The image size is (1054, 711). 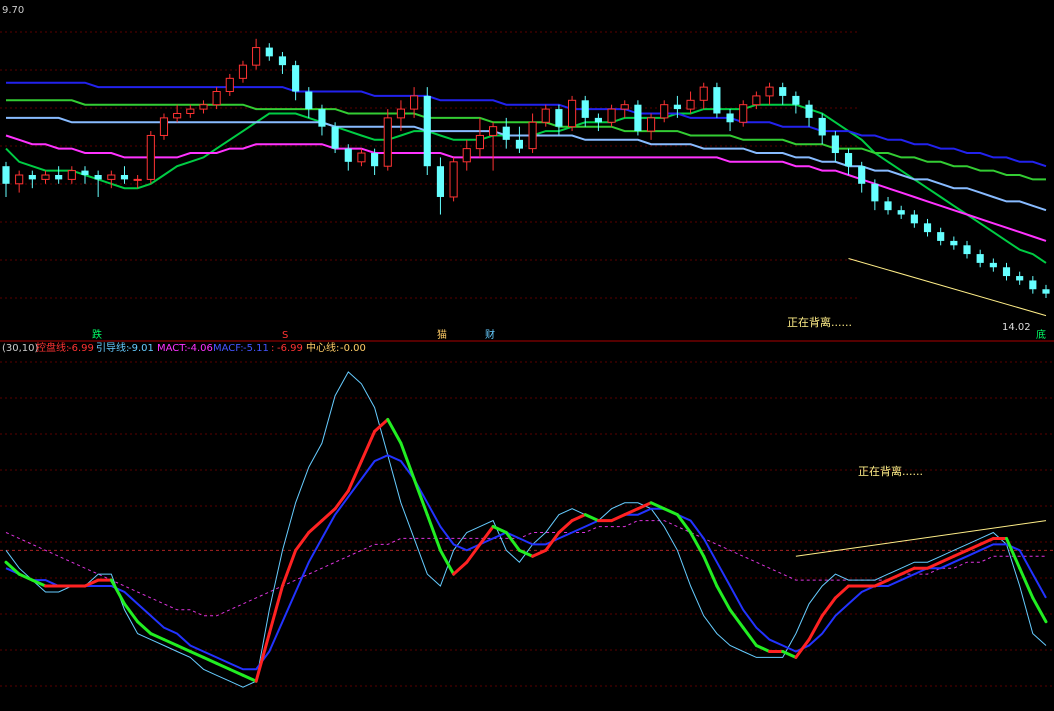 I want to click on low-price-label: 14.02, so click(x=1016, y=327).